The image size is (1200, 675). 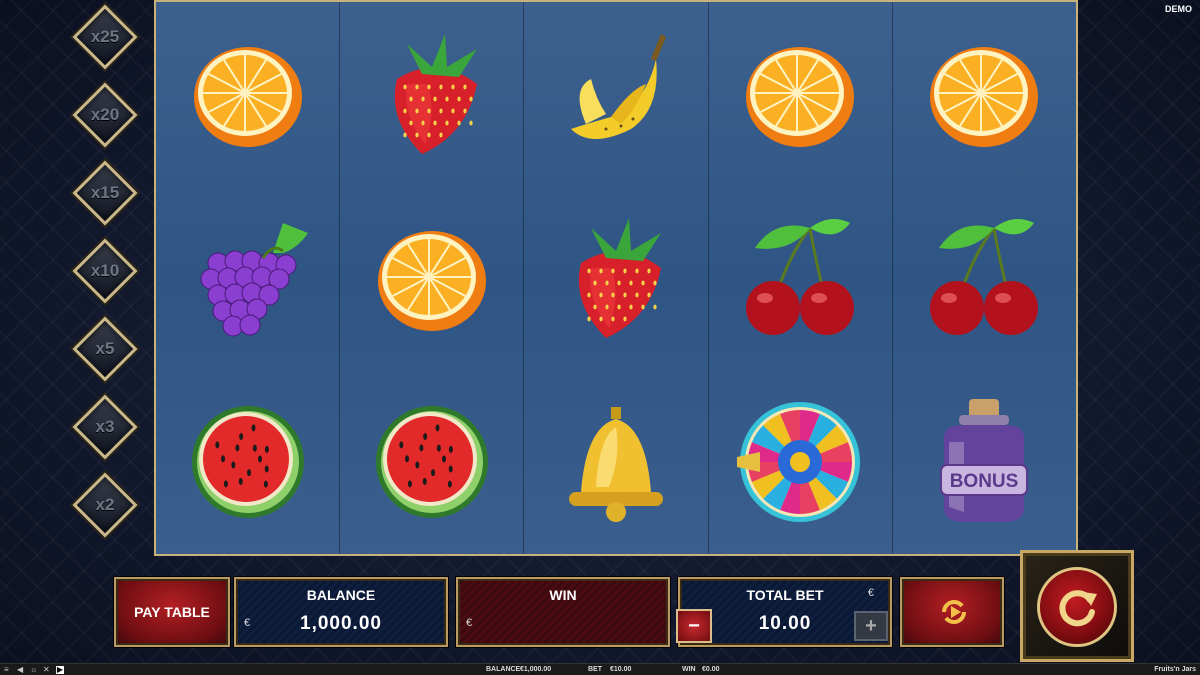 I want to click on status-balance-label: BALANCE, so click(x=503, y=669).